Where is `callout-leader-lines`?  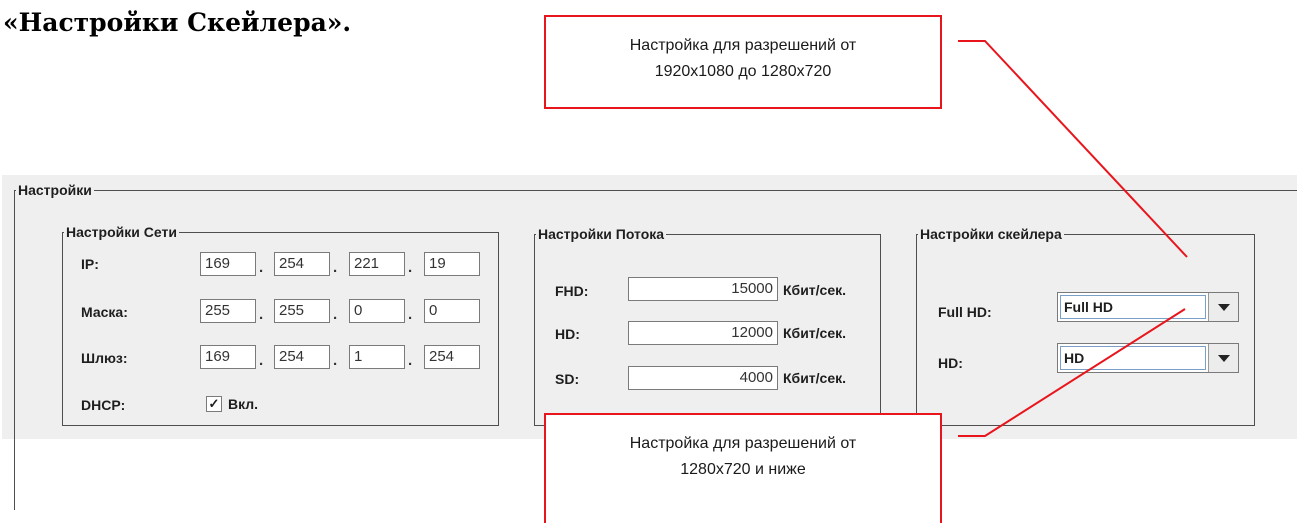
callout-leader-lines is located at coordinates (1073, 238).